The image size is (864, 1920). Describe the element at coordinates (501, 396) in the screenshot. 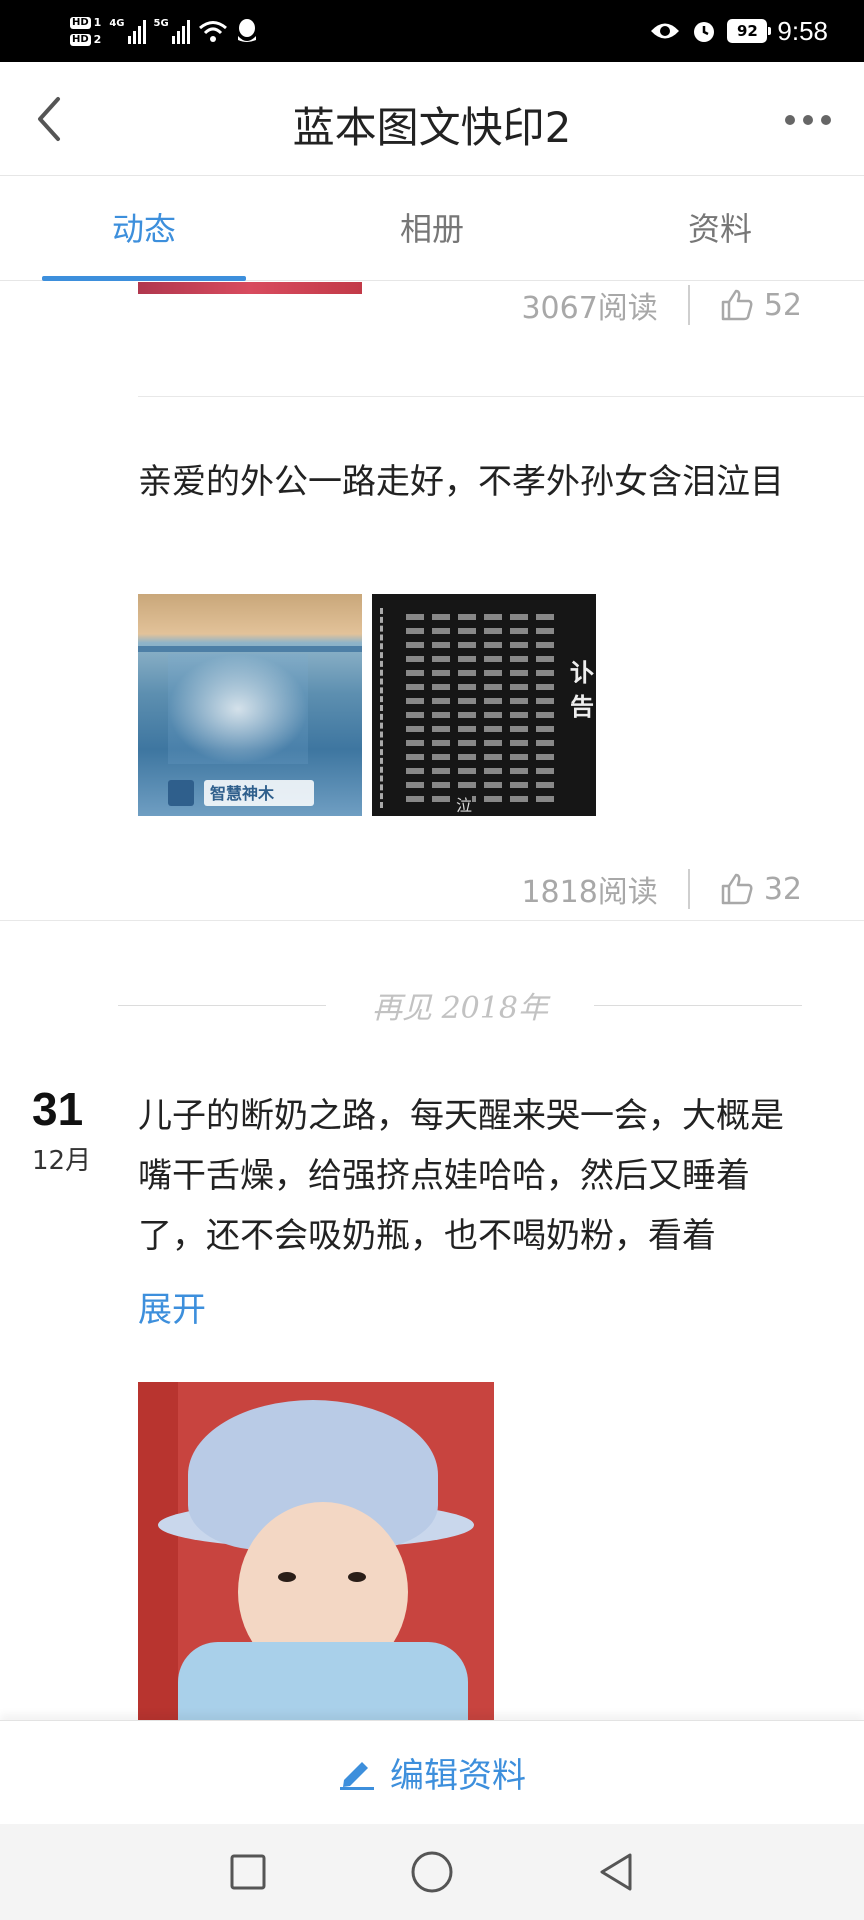

I see `post-divider` at that location.